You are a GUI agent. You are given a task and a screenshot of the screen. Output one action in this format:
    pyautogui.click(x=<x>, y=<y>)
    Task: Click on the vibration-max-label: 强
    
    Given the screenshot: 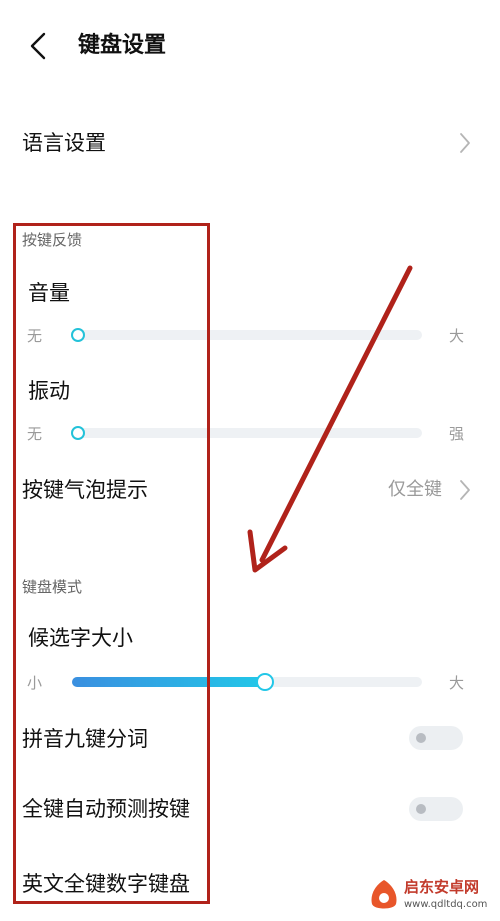 What is the action you would take?
    pyautogui.click(x=457, y=434)
    